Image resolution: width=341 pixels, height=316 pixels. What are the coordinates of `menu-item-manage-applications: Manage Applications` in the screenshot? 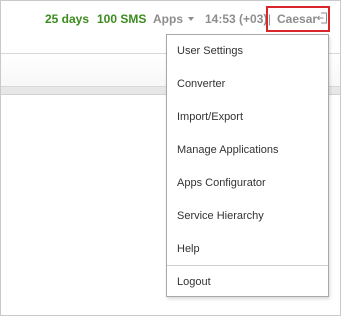 It's located at (247, 150).